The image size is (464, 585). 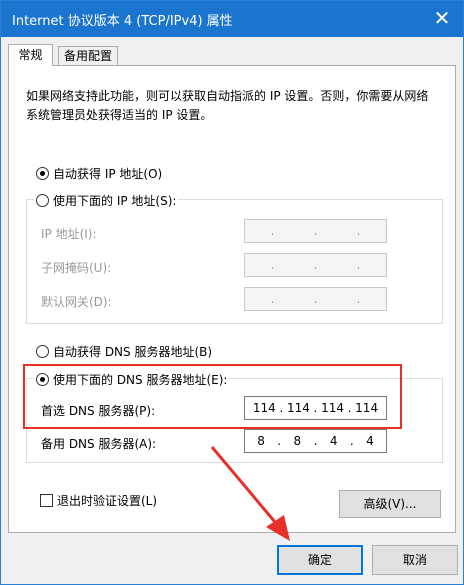 I want to click on radio-selected-icon, so click(x=42, y=173).